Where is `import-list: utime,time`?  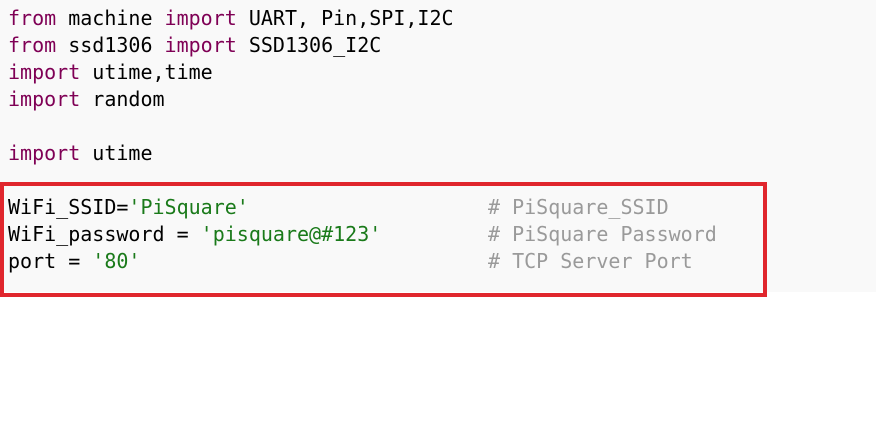
import-list: utime,time is located at coordinates (146, 72).